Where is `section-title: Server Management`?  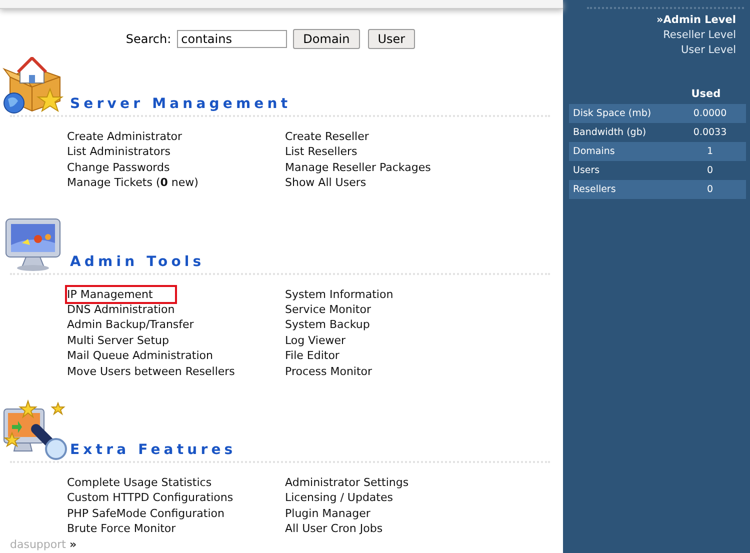 section-title: Server Management is located at coordinates (181, 104).